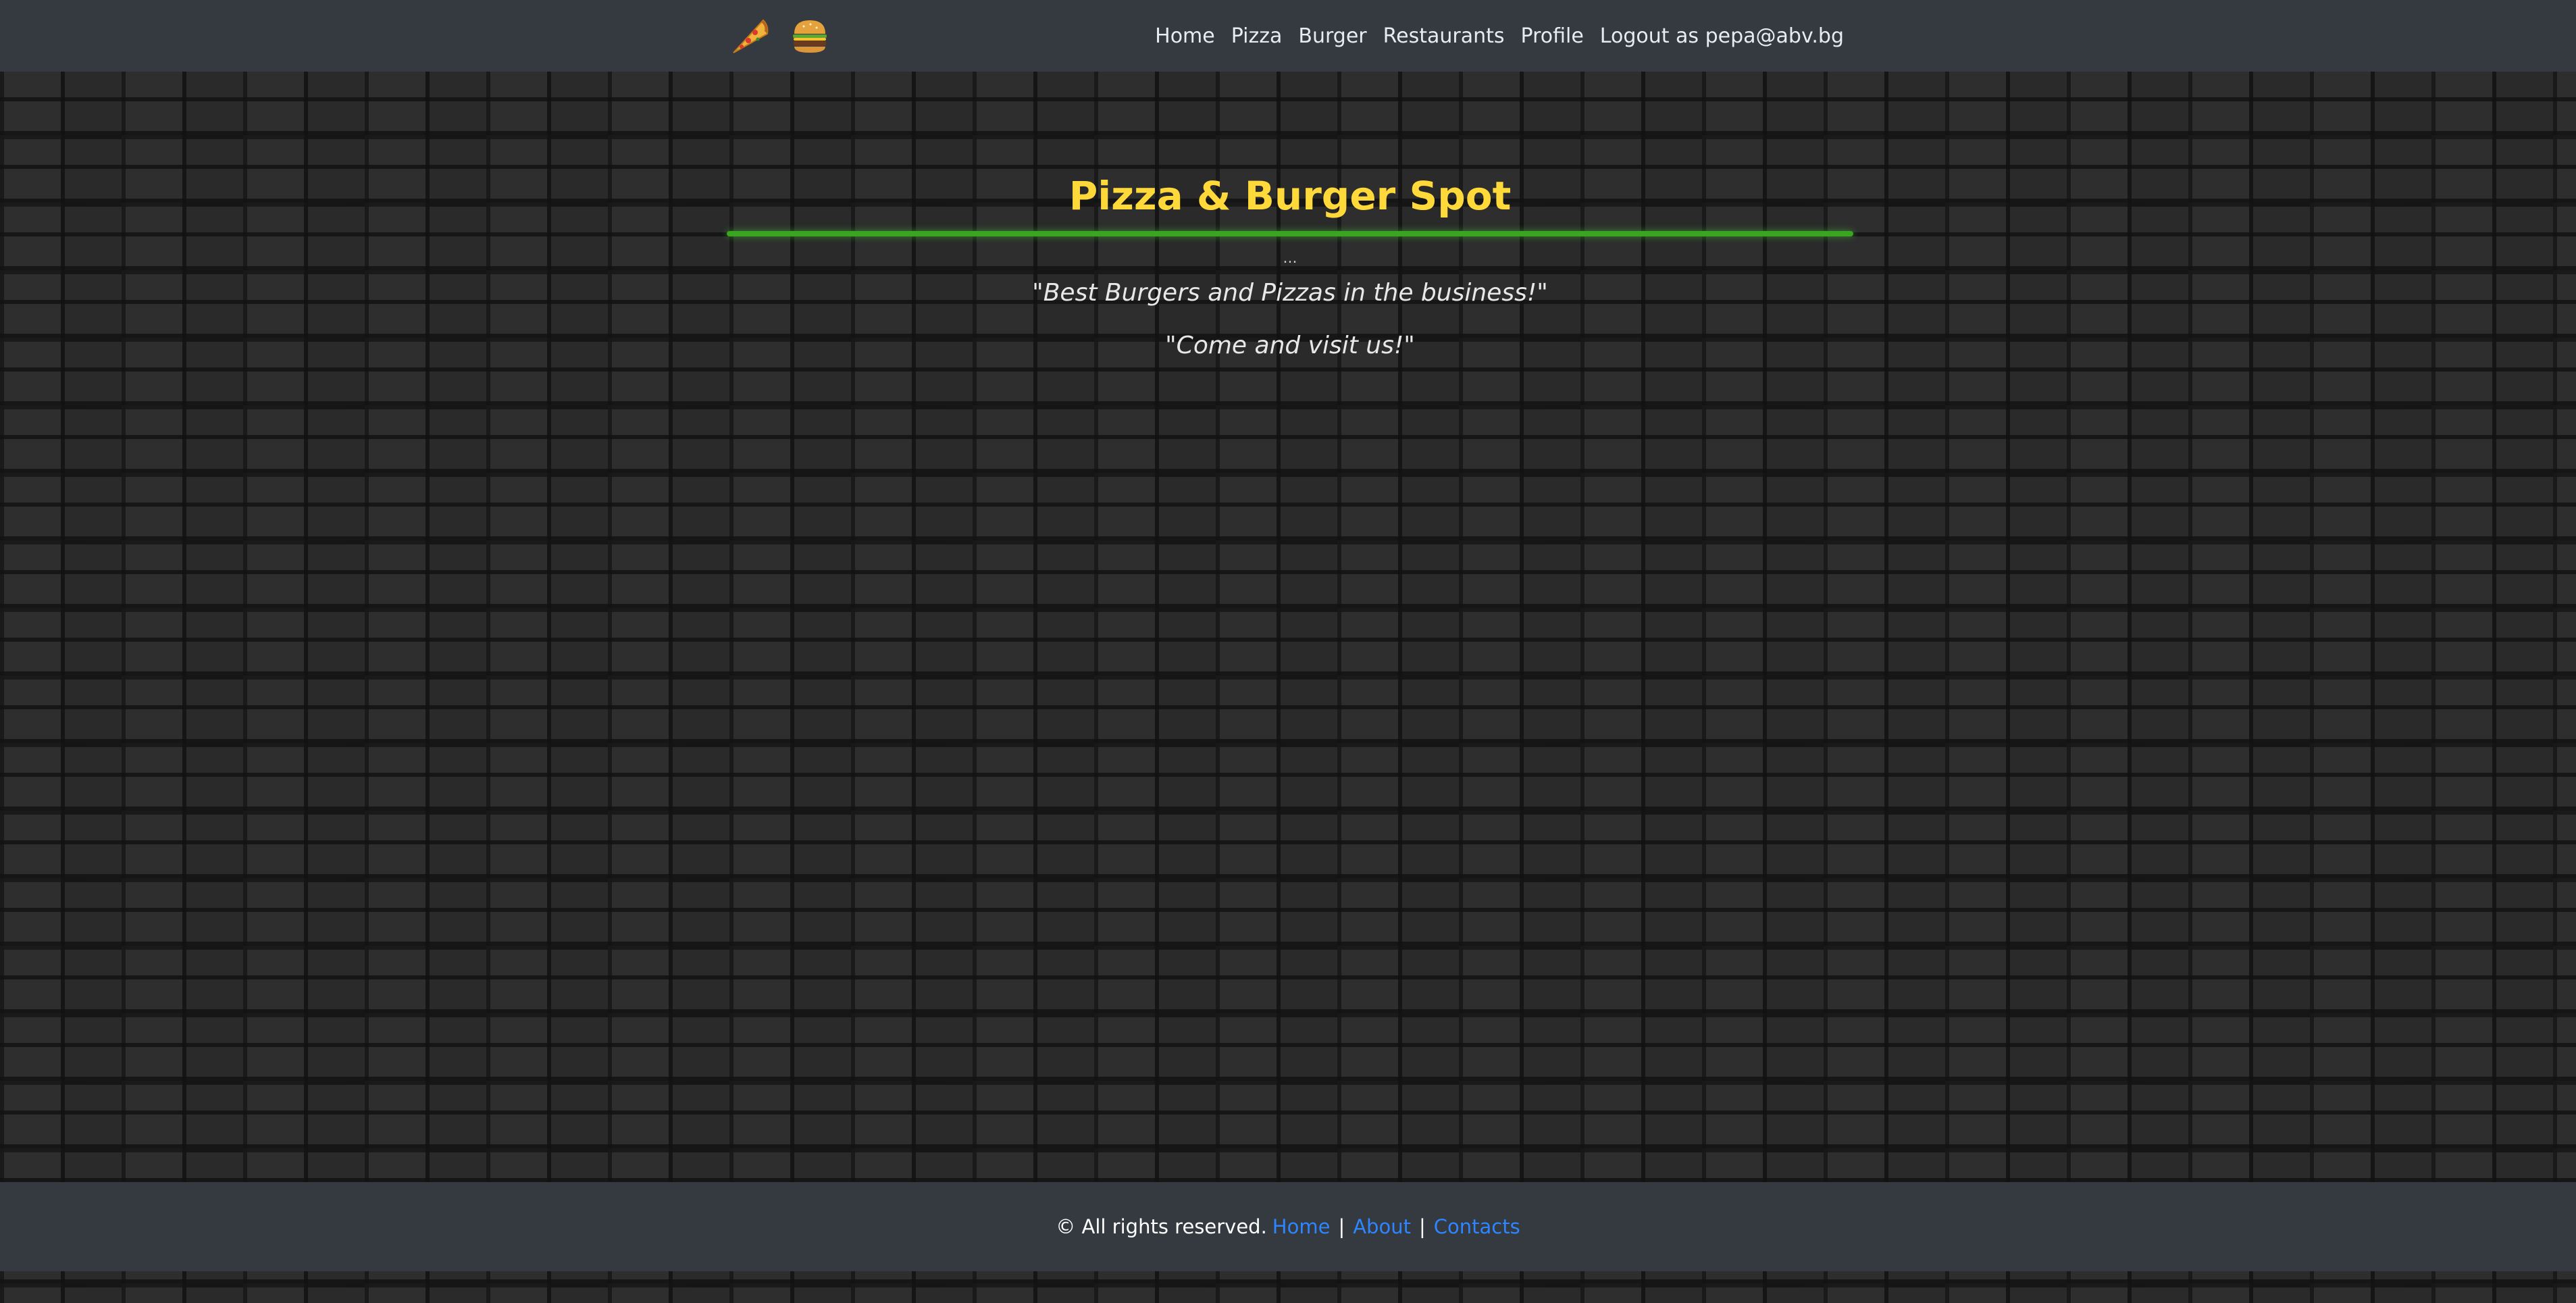  What do you see at coordinates (1257, 36) in the screenshot?
I see `nav-link-pizza: Pizza` at bounding box center [1257, 36].